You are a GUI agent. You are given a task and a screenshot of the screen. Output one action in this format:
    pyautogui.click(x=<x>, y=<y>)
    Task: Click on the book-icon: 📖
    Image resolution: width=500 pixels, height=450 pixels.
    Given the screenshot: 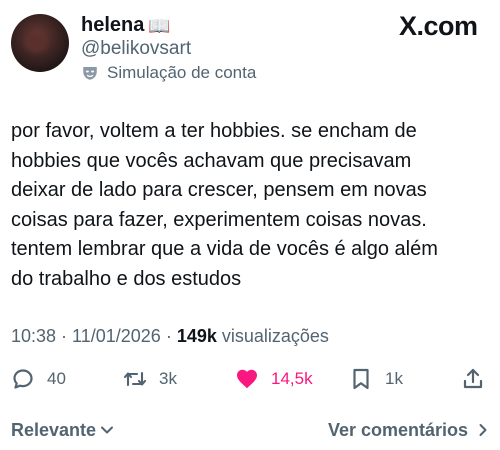 What is the action you would take?
    pyautogui.click(x=159, y=26)
    